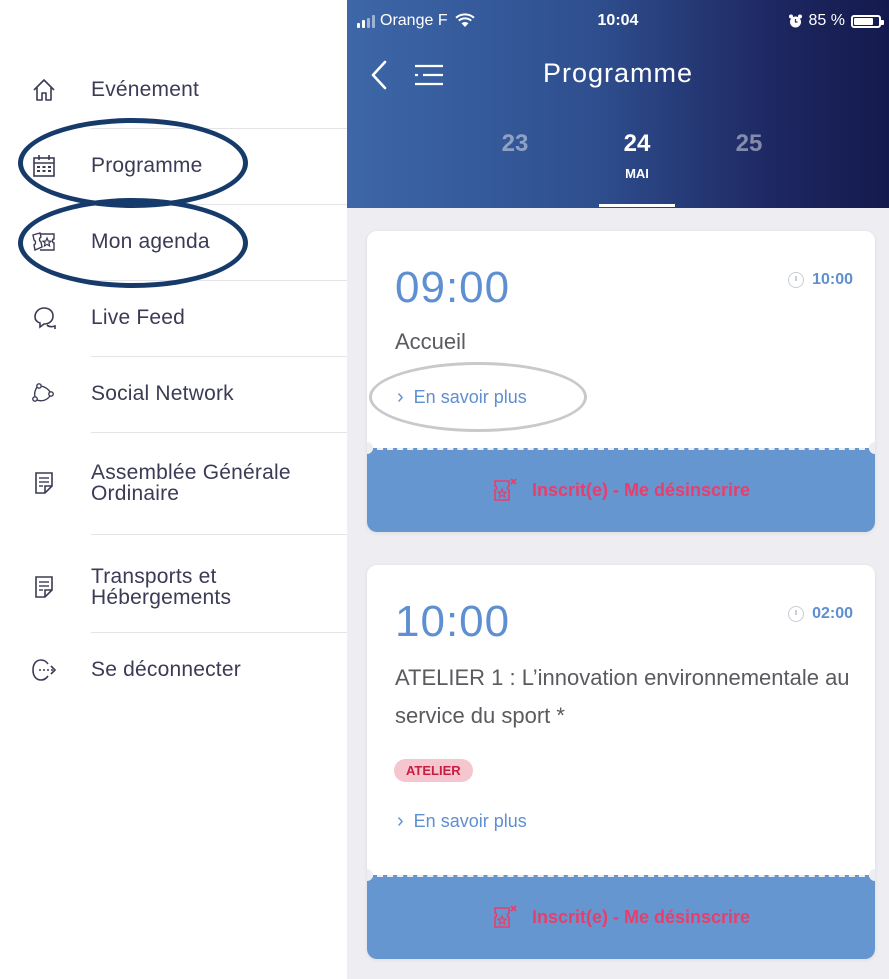 Image resolution: width=889 pixels, height=979 pixels. What do you see at coordinates (145, 89) in the screenshot?
I see `sidebar-item-label: Evénement` at bounding box center [145, 89].